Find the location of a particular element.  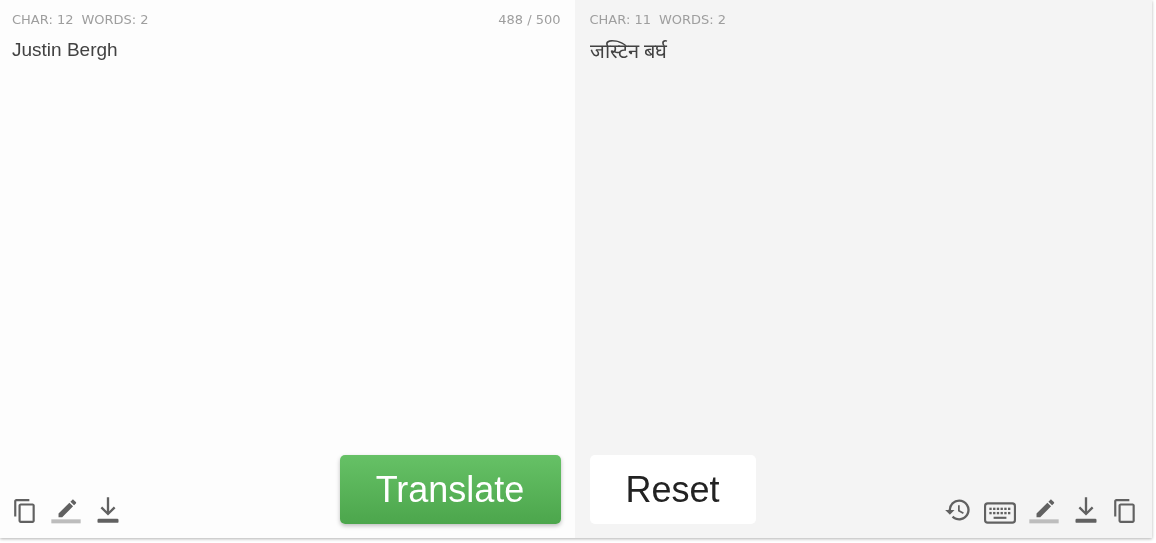

char-count: CHAR: 12 is located at coordinates (43, 19).